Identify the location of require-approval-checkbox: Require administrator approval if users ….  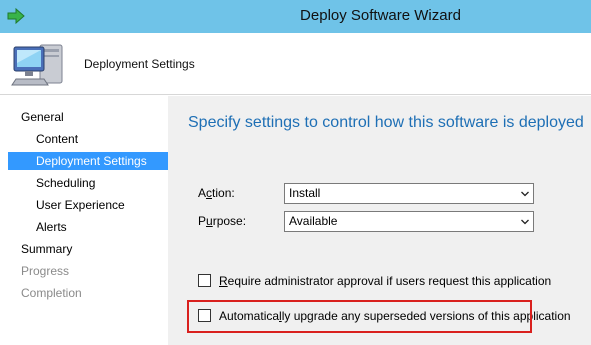
(374, 282).